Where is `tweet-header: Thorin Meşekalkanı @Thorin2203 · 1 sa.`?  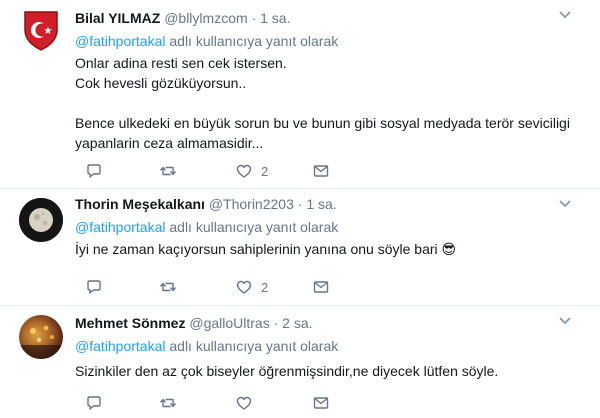 tweet-header: Thorin Meşekalkanı @Thorin2203 · 1 sa. is located at coordinates (206, 204).